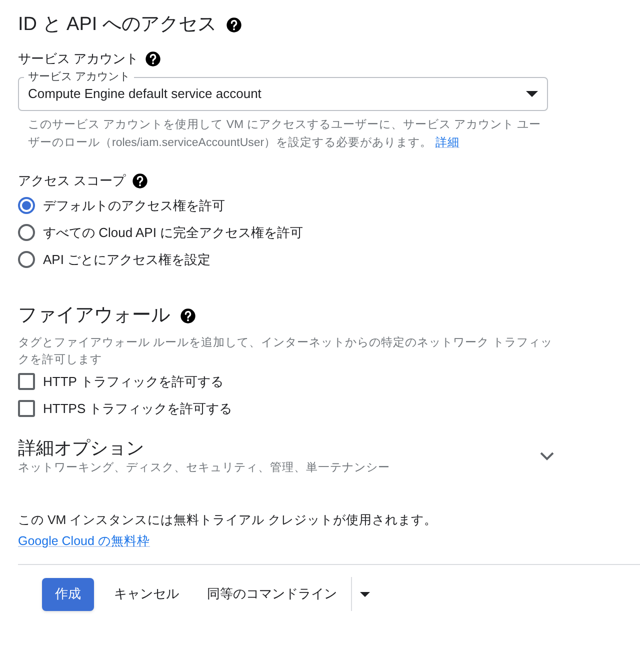 This screenshot has height=653, width=640. Describe the element at coordinates (272, 594) in the screenshot. I see `command-line-button: 同等のコマンドライン` at that location.